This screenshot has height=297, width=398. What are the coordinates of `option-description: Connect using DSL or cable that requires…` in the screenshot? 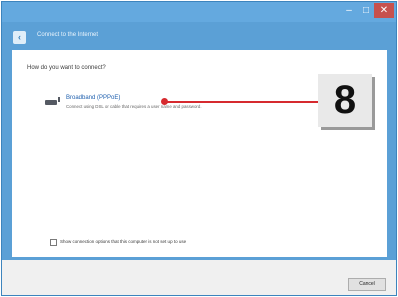 It's located at (134, 106).